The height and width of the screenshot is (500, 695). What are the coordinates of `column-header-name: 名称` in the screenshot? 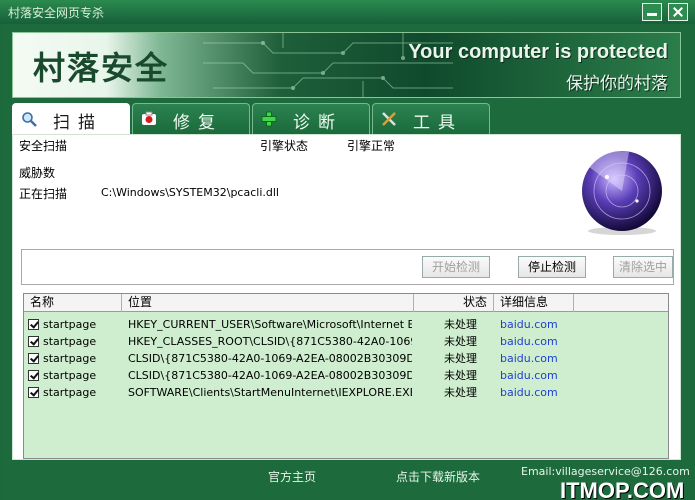 It's located at (73, 303).